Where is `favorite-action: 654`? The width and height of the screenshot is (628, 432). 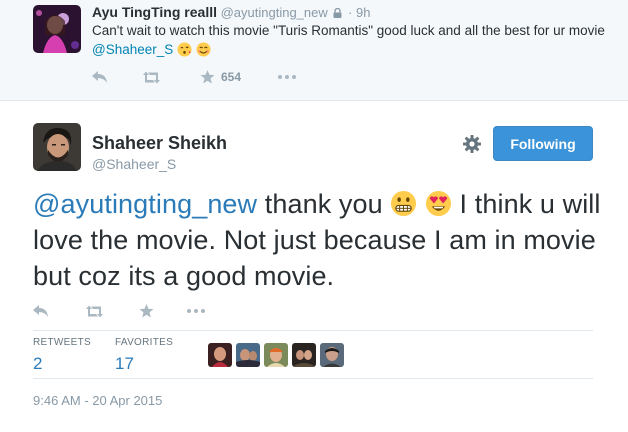 favorite-action: 654 is located at coordinates (239, 77).